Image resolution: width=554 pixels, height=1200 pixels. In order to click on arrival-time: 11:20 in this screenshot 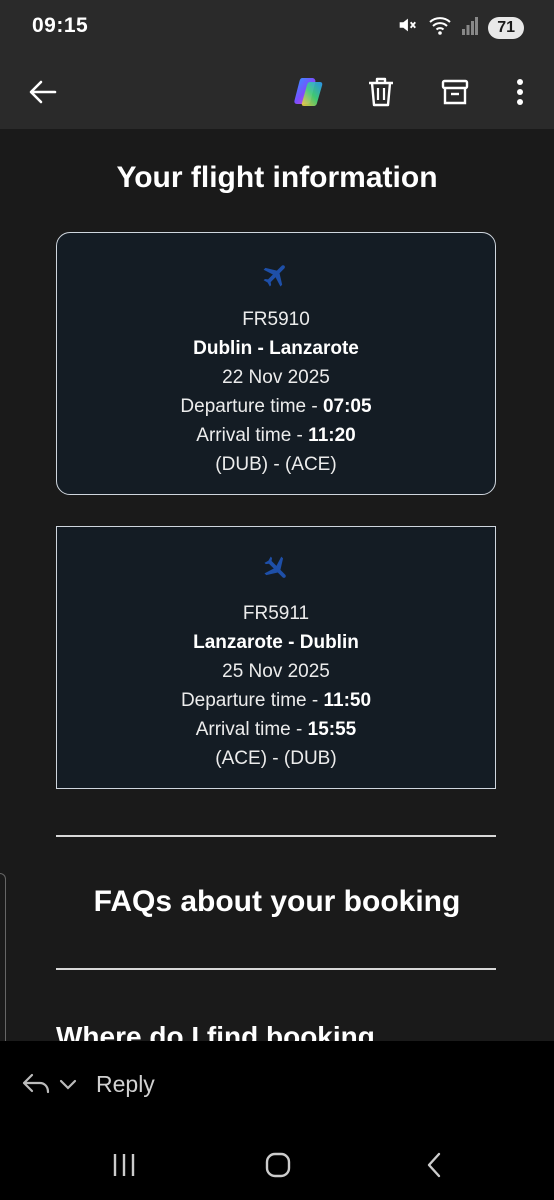, I will do `click(332, 435)`.